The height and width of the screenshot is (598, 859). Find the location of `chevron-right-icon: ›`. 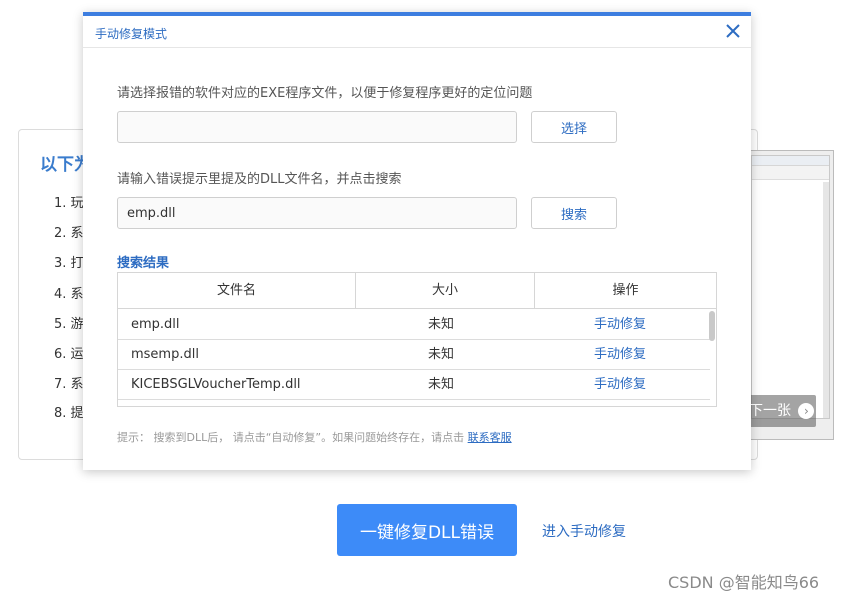

chevron-right-icon: › is located at coordinates (806, 411).